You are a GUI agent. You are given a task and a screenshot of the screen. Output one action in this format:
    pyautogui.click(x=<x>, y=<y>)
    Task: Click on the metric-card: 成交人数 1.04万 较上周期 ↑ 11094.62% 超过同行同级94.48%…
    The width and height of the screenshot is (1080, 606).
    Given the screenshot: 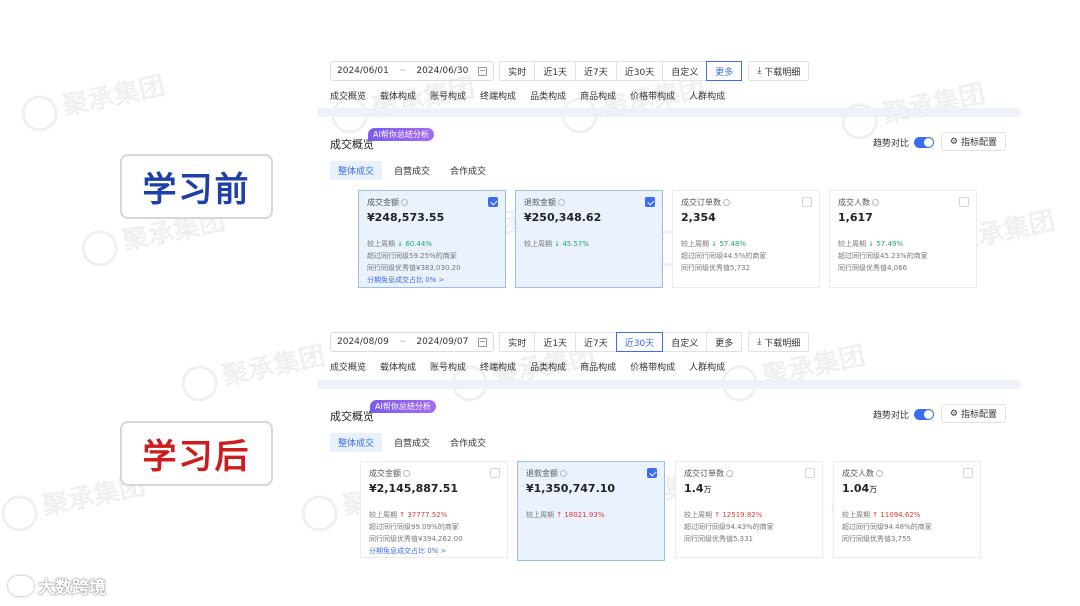 What is the action you would take?
    pyautogui.click(x=907, y=509)
    